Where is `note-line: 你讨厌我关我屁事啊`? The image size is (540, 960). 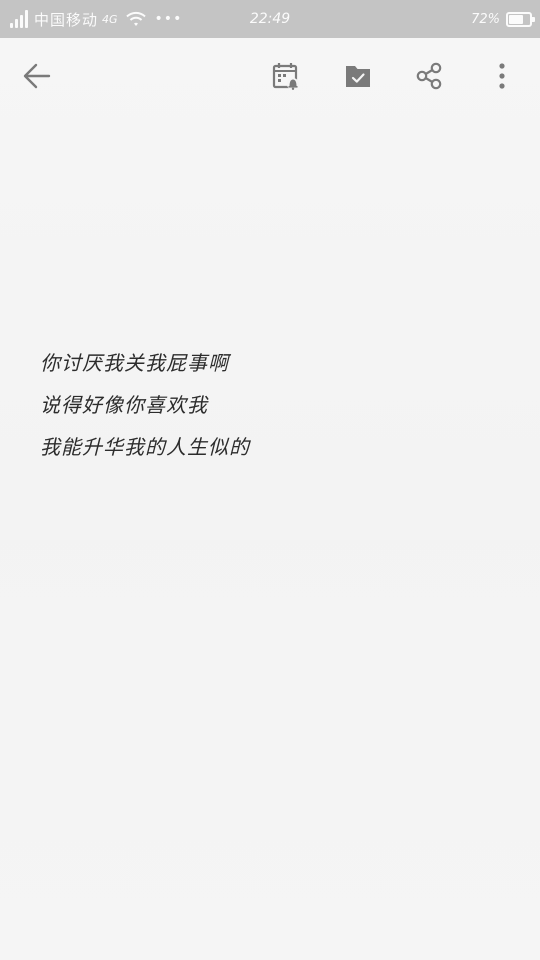
note-line: 你讨厌我关我屁事啊 is located at coordinates (134, 363).